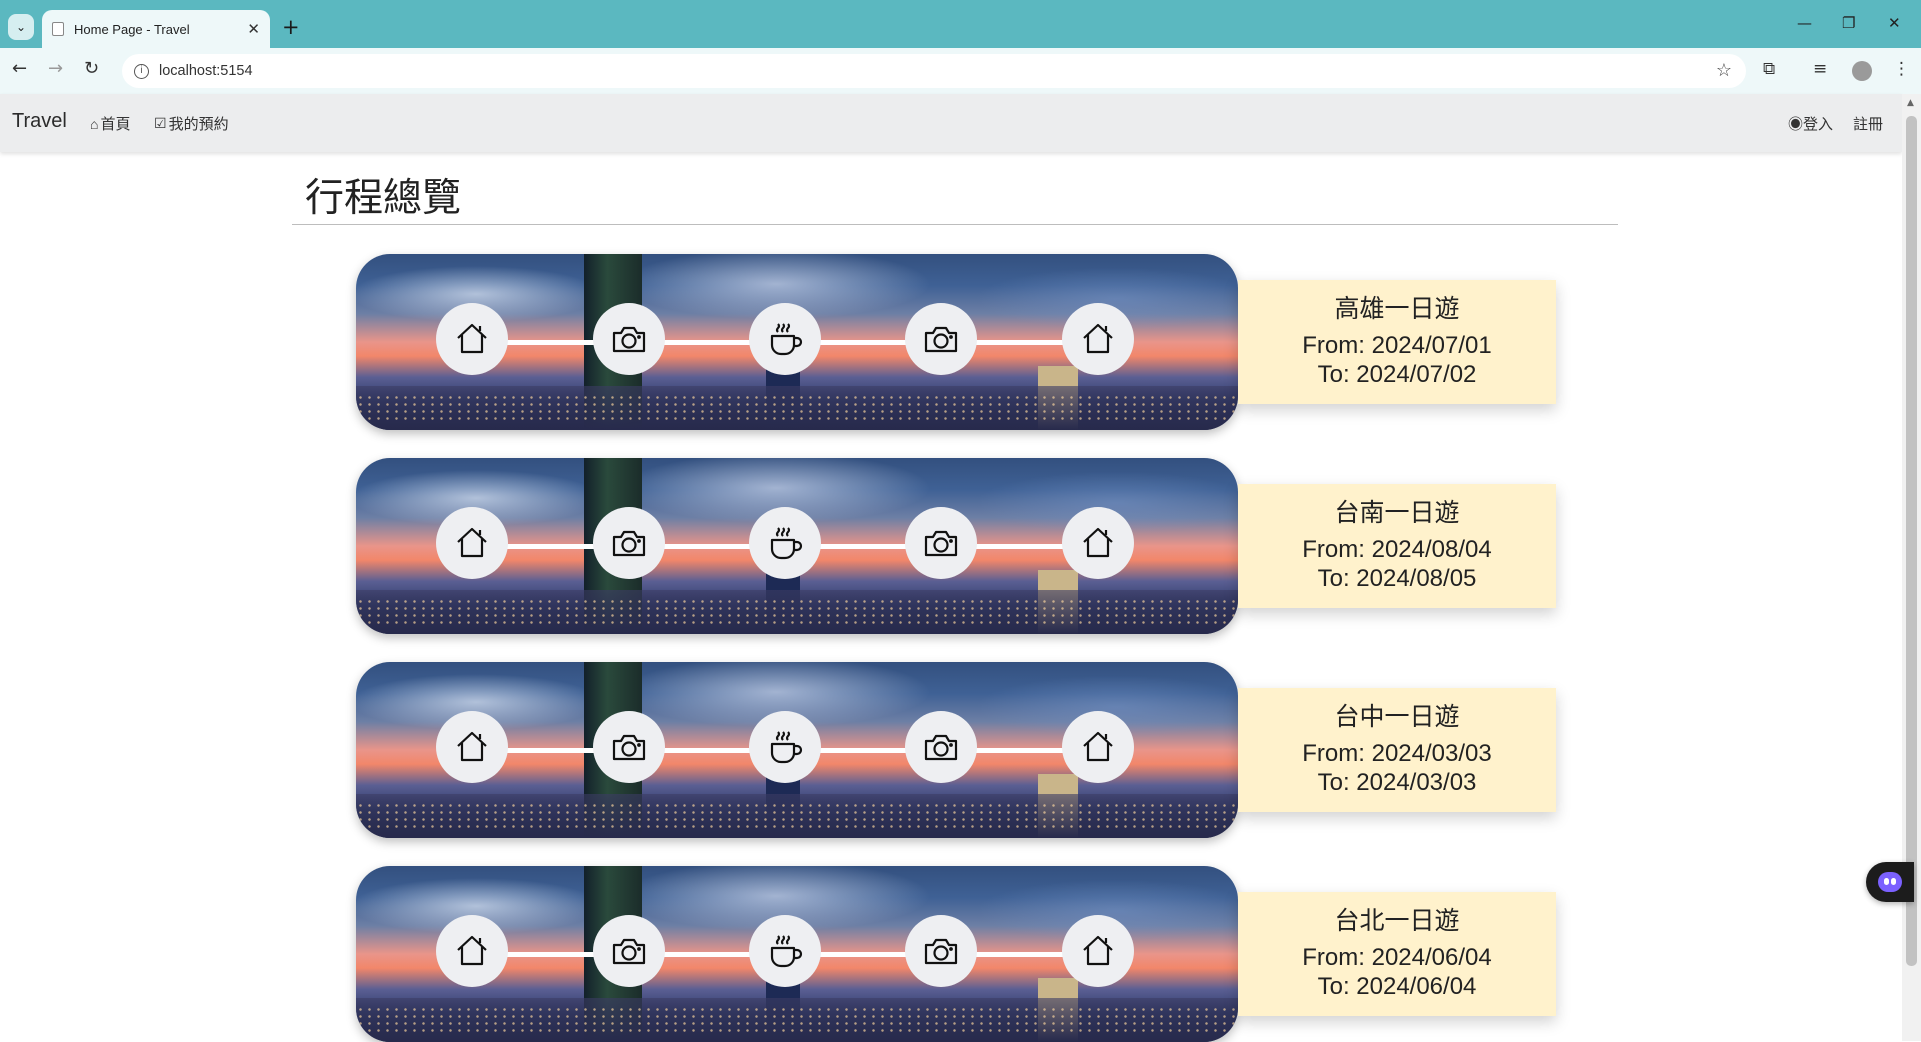 This screenshot has height=1042, width=1921. Describe the element at coordinates (1397, 920) in the screenshot. I see `trip-name: 台北一日遊` at that location.